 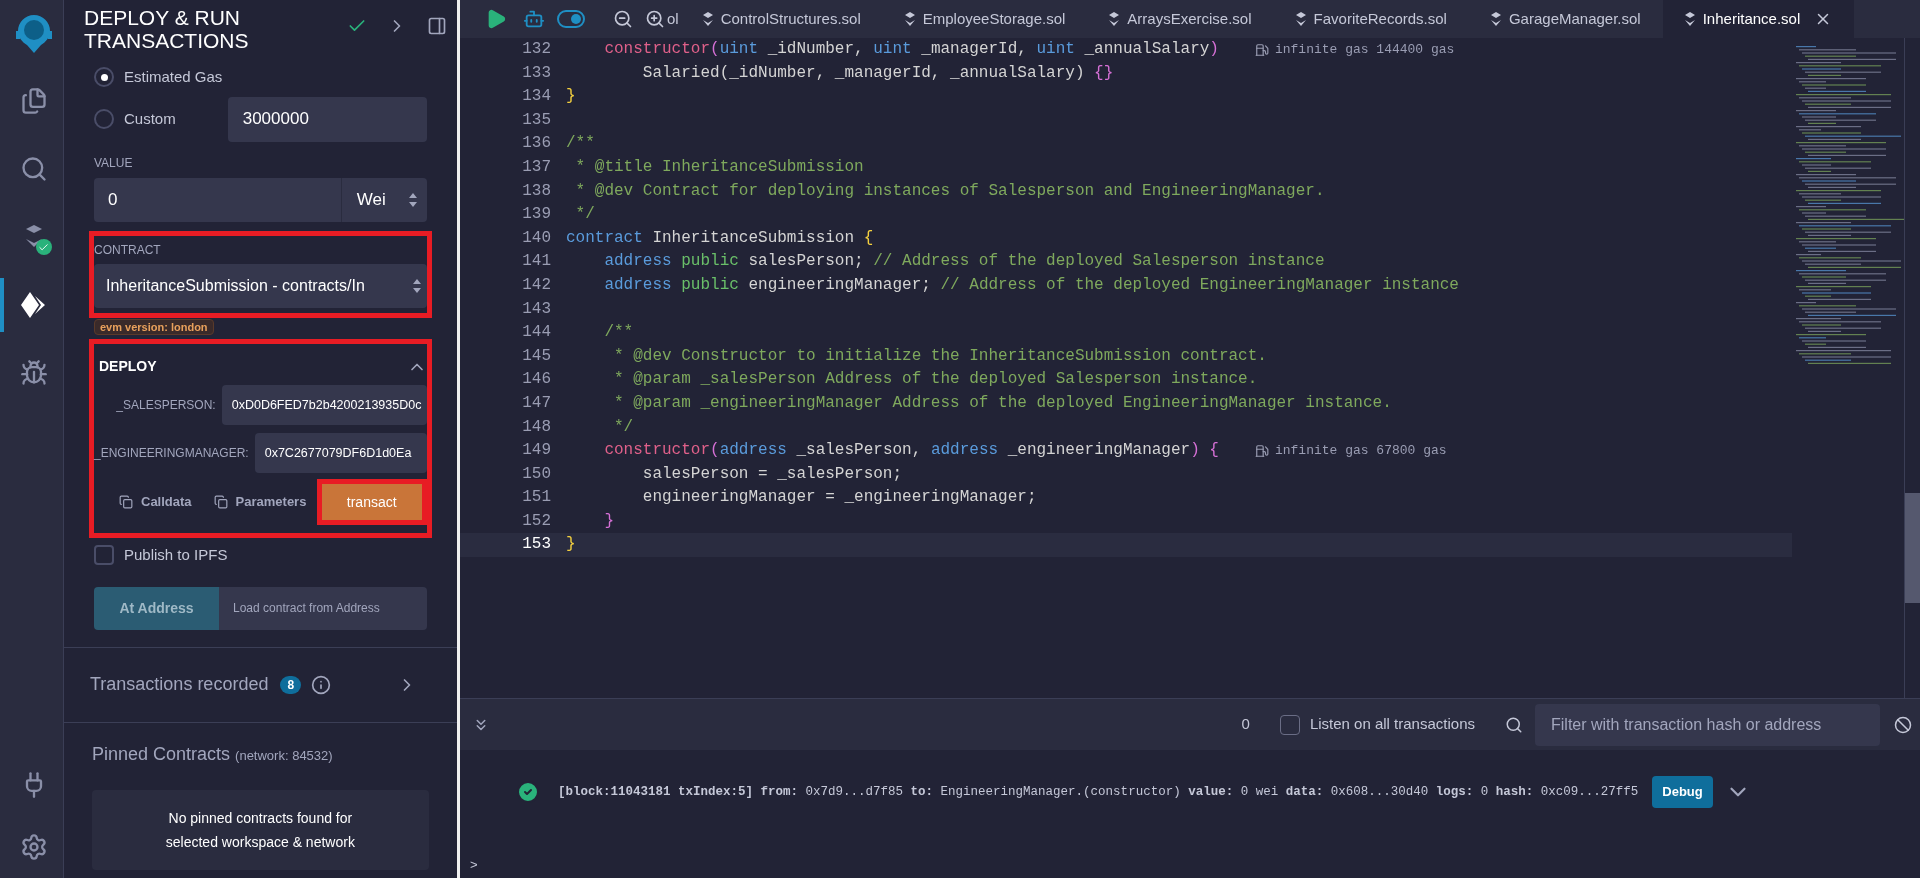 What do you see at coordinates (113, 163) in the screenshot?
I see `value-label: VALUE` at bounding box center [113, 163].